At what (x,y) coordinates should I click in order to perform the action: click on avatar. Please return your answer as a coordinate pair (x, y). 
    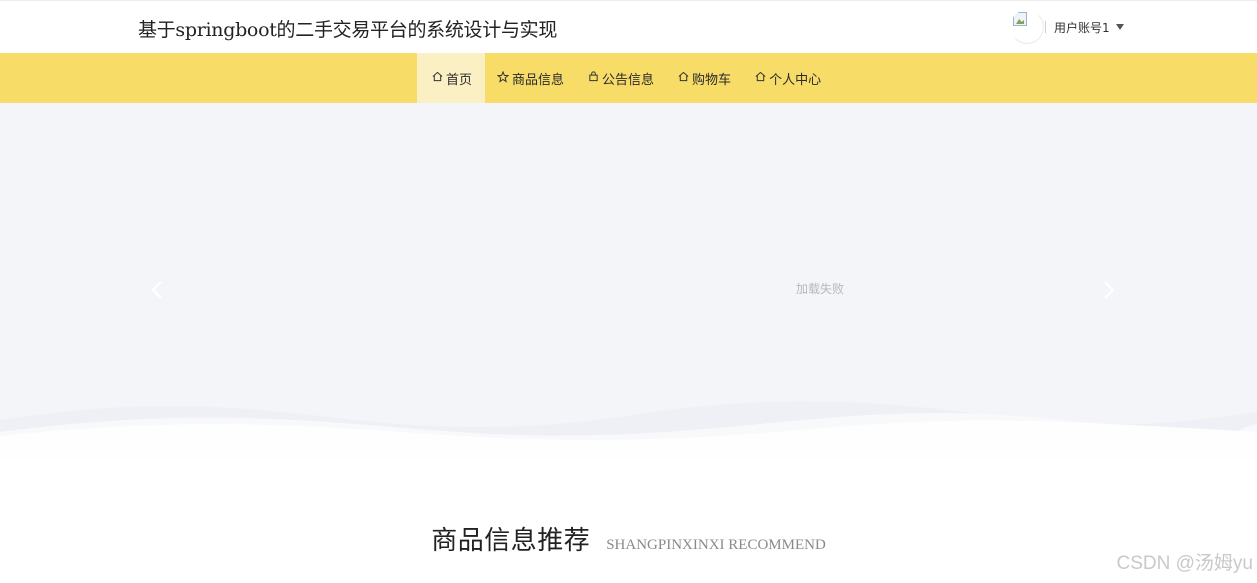
    Looking at the image, I should click on (1027, 27).